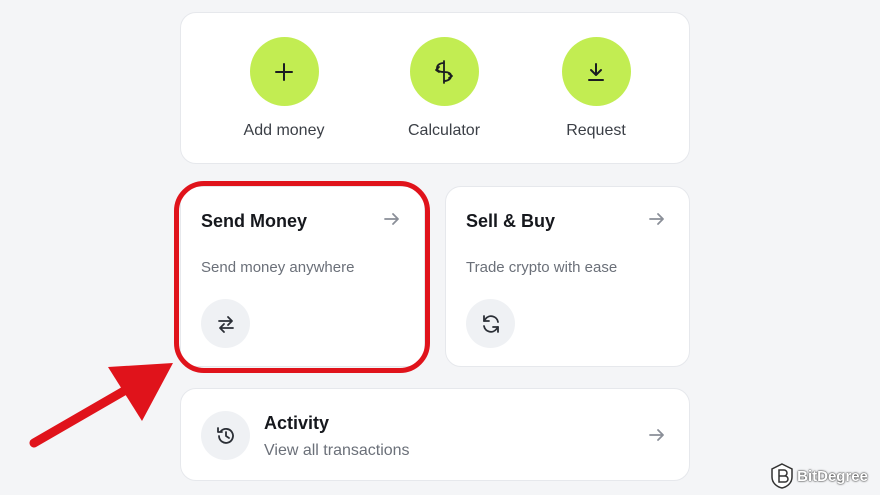  What do you see at coordinates (297, 423) in the screenshot?
I see `activity-title: Activity` at bounding box center [297, 423].